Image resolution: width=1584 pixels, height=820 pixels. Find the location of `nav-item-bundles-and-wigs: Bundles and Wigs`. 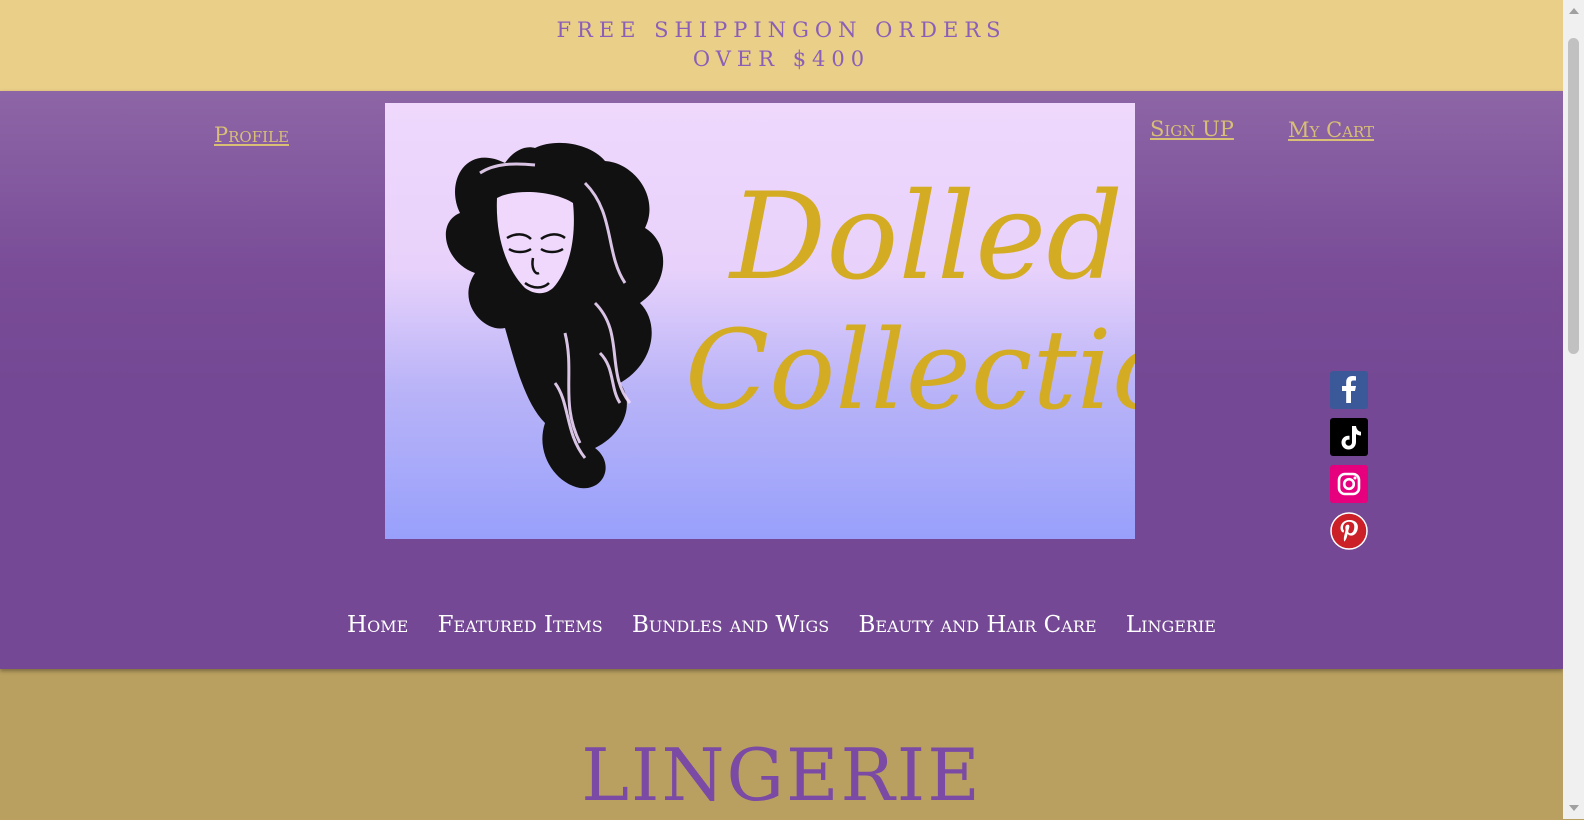

nav-item-bundles-and-wigs: Bundles and Wigs is located at coordinates (730, 625).